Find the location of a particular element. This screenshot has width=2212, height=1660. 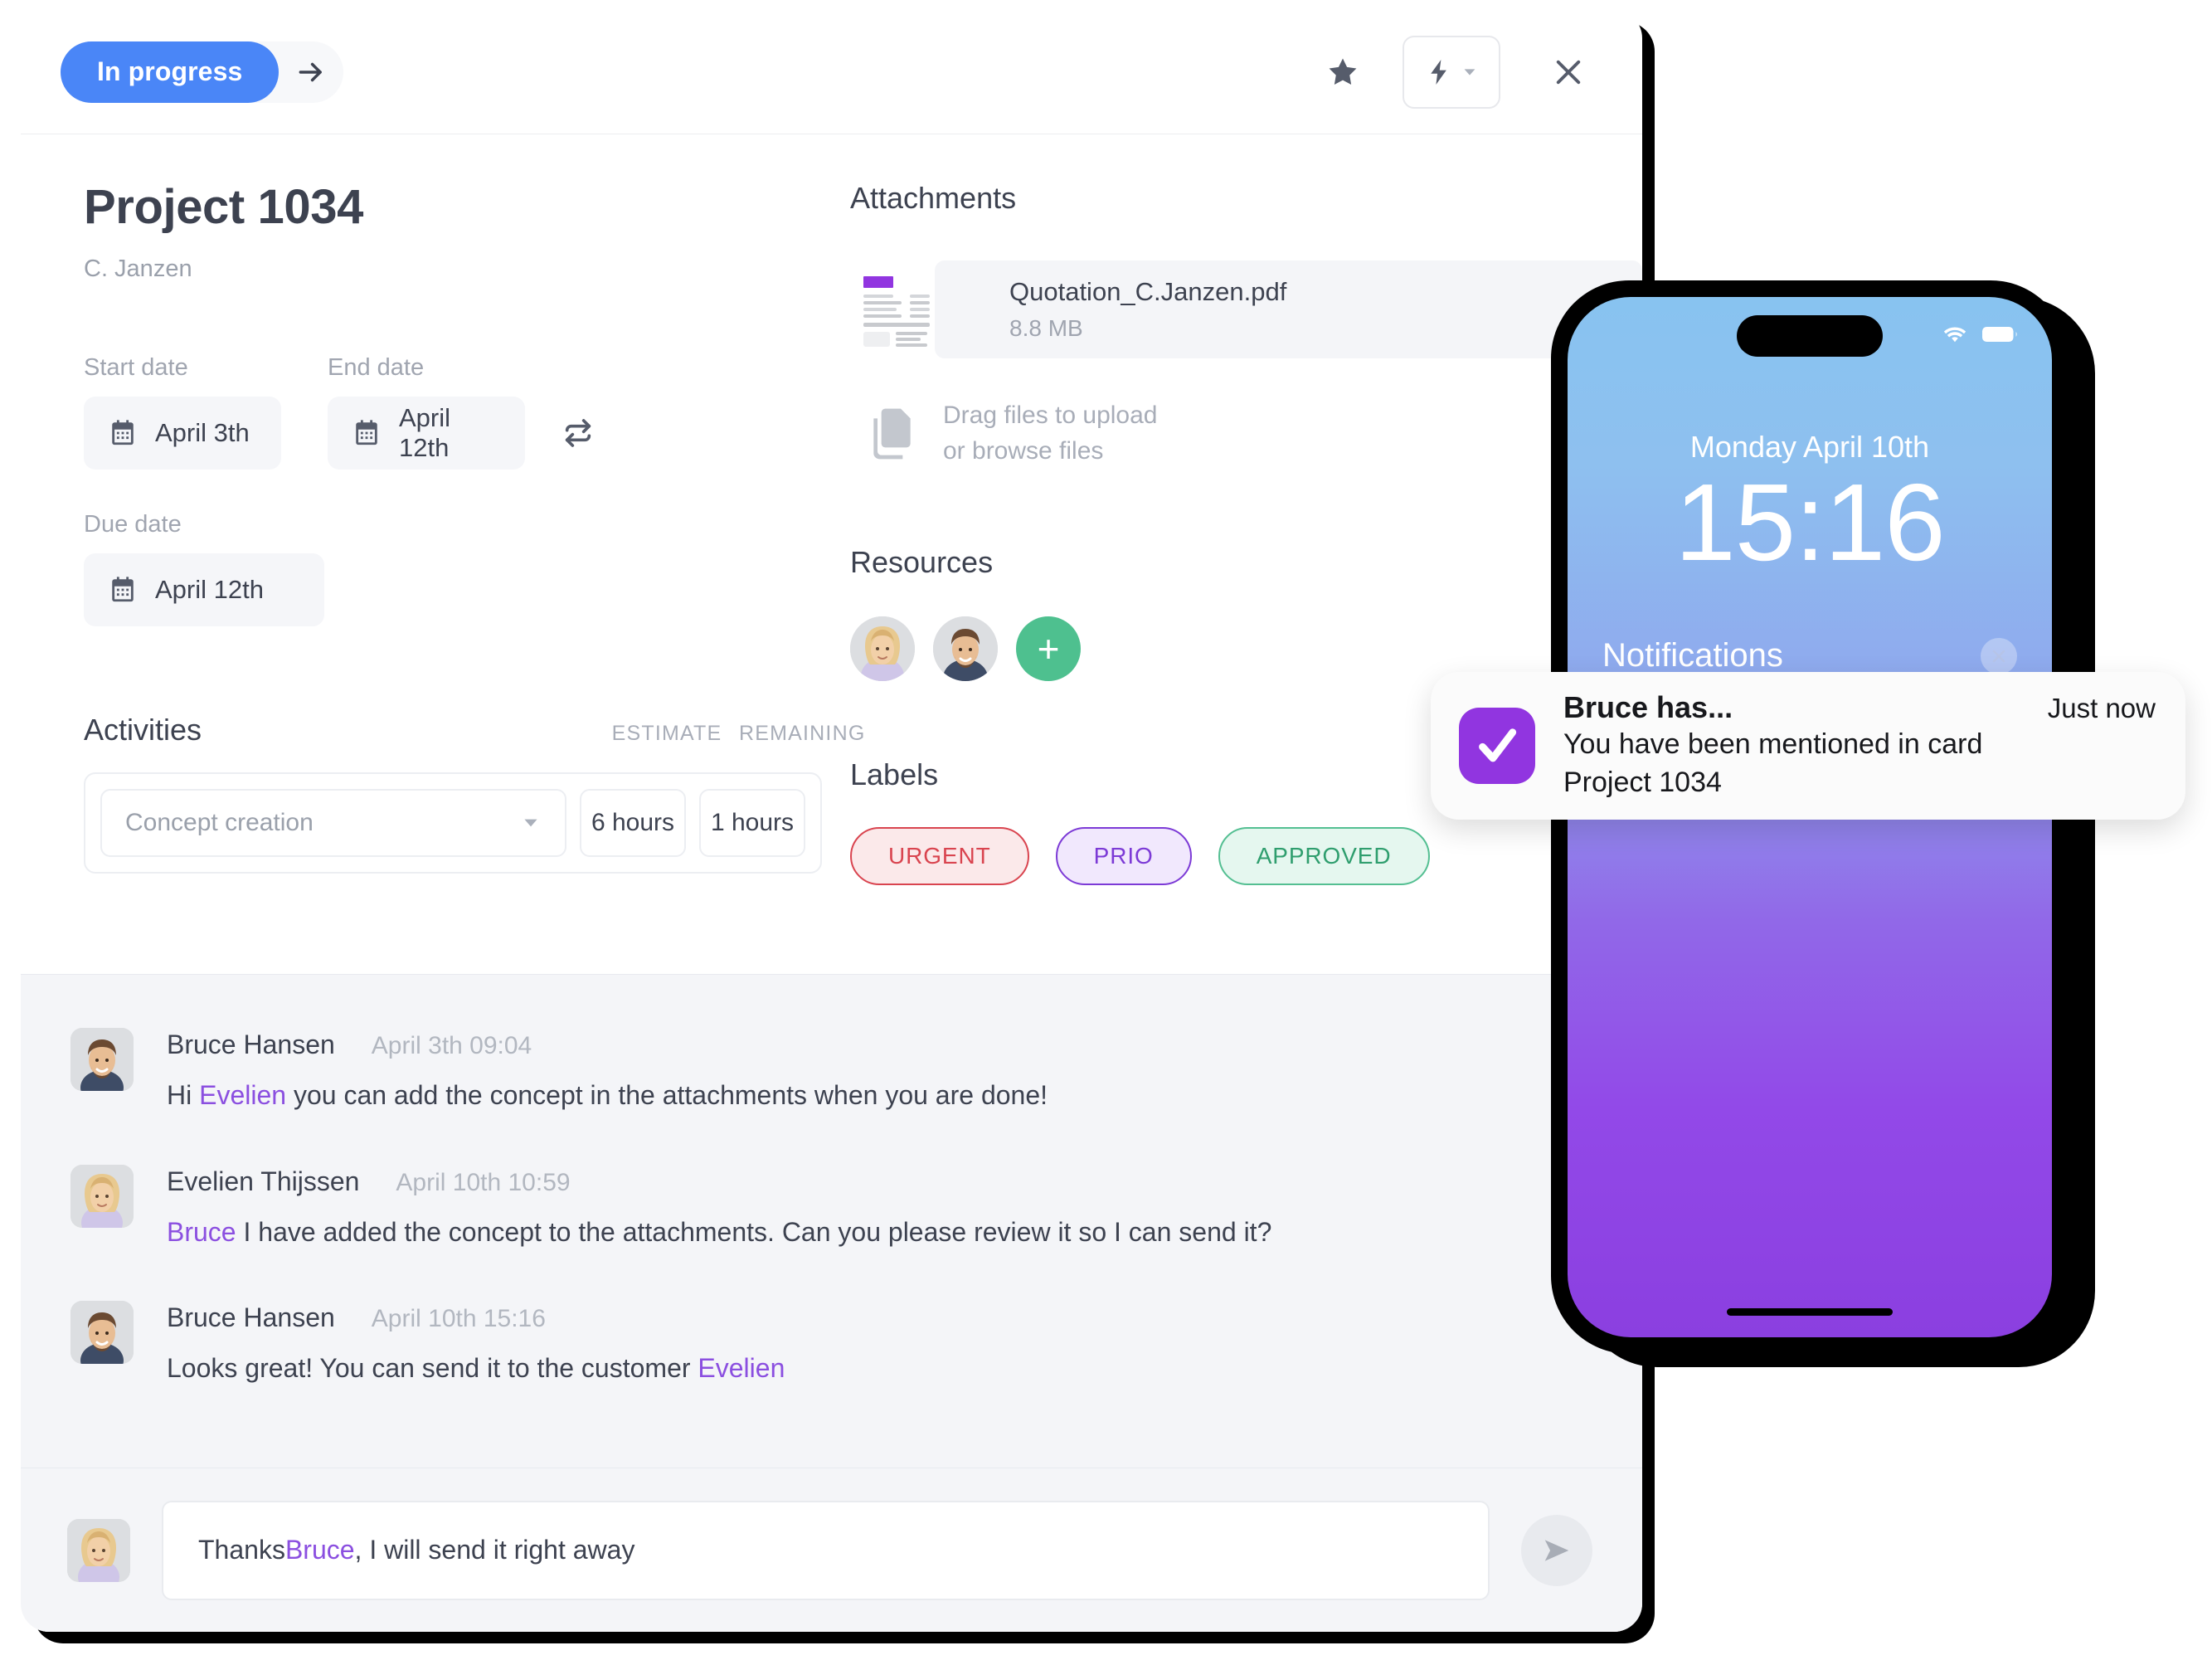

due-date-field: April 12th is located at coordinates (204, 589).